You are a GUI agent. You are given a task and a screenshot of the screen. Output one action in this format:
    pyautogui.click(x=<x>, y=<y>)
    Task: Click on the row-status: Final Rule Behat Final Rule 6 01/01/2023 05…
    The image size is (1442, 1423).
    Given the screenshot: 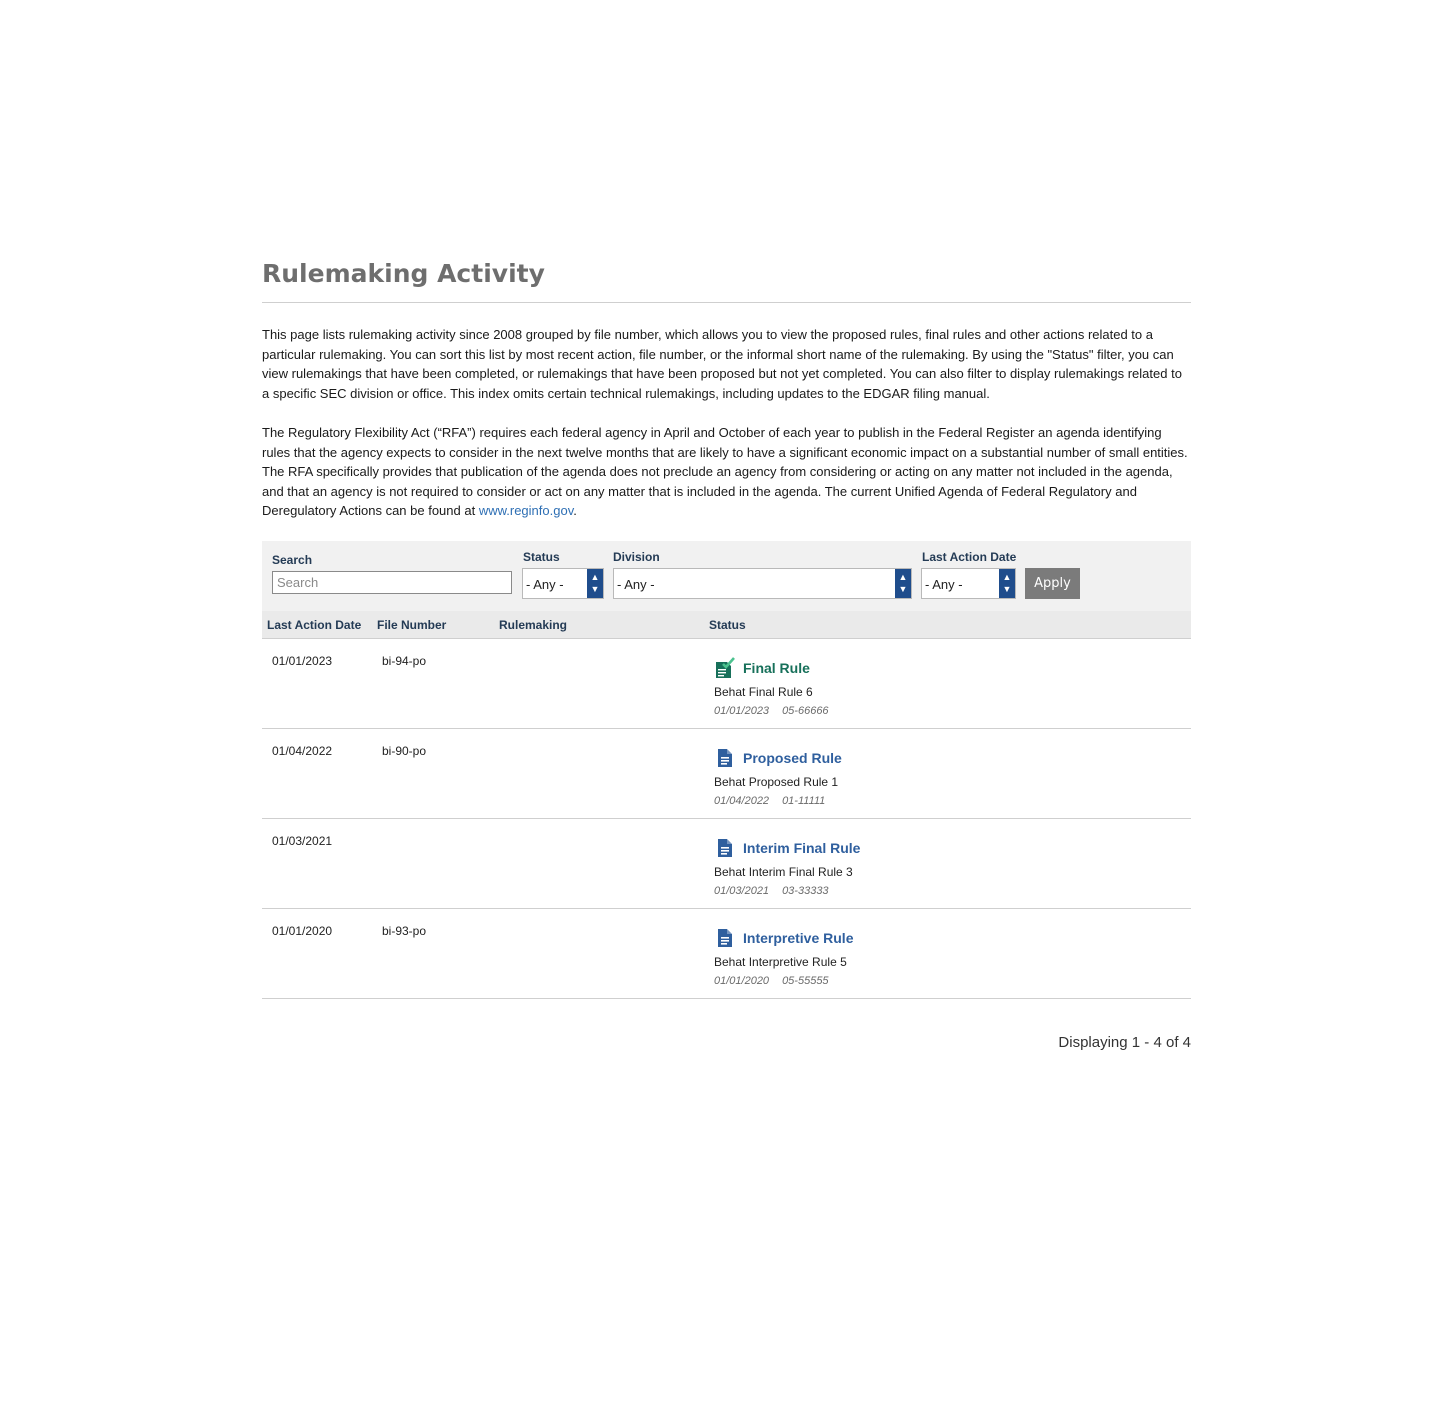 What is the action you would take?
    pyautogui.click(x=771, y=686)
    